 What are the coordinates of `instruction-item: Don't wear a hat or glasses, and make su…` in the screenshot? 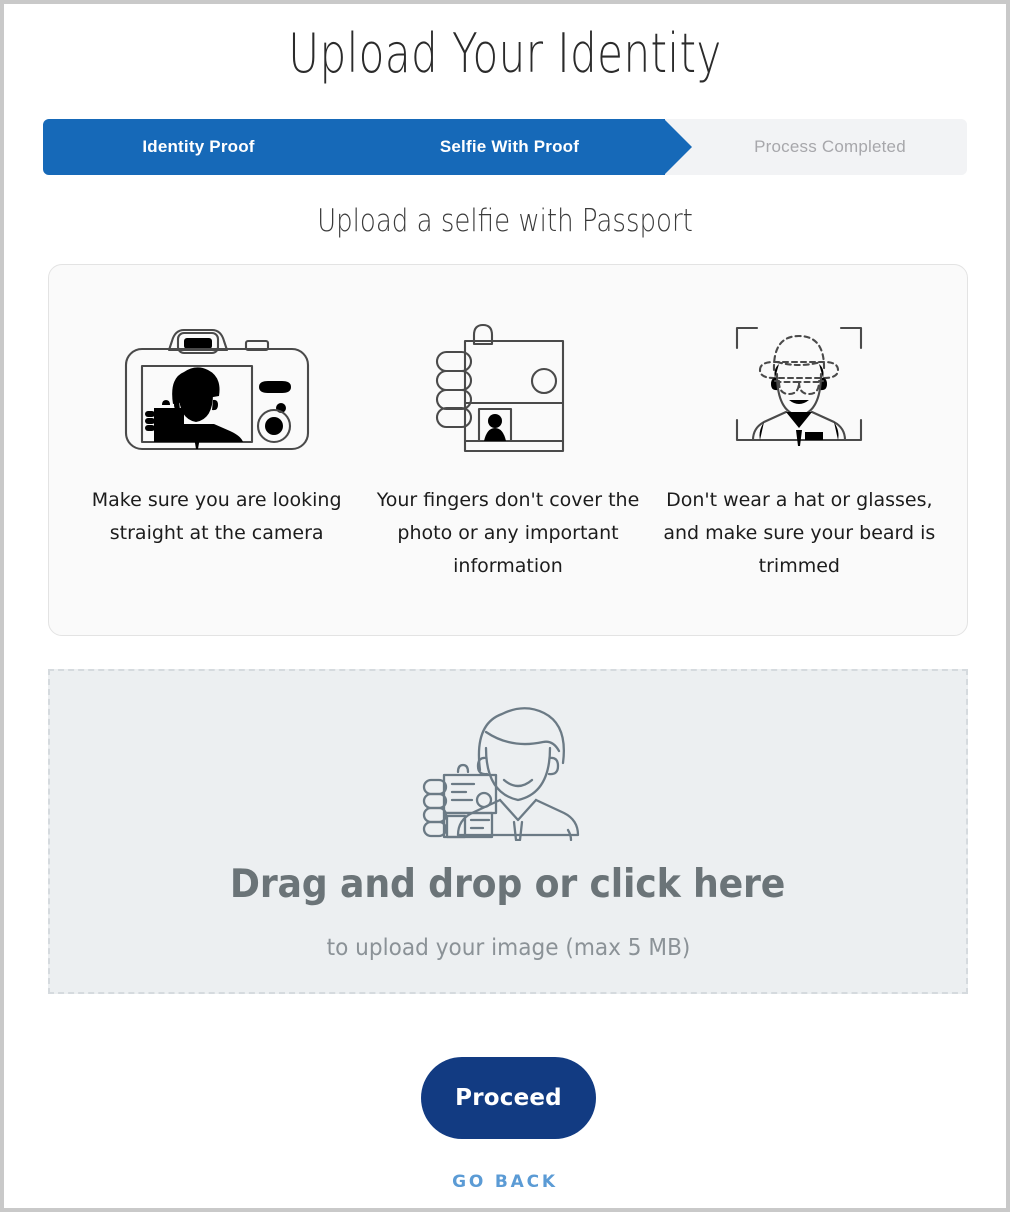 It's located at (799, 444).